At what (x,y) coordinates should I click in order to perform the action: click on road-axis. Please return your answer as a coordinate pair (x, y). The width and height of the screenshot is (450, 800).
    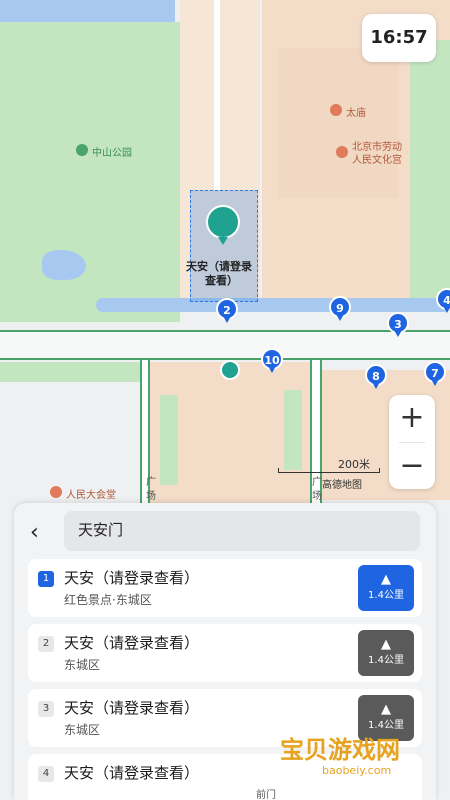
    Looking at the image, I should click on (217, 95).